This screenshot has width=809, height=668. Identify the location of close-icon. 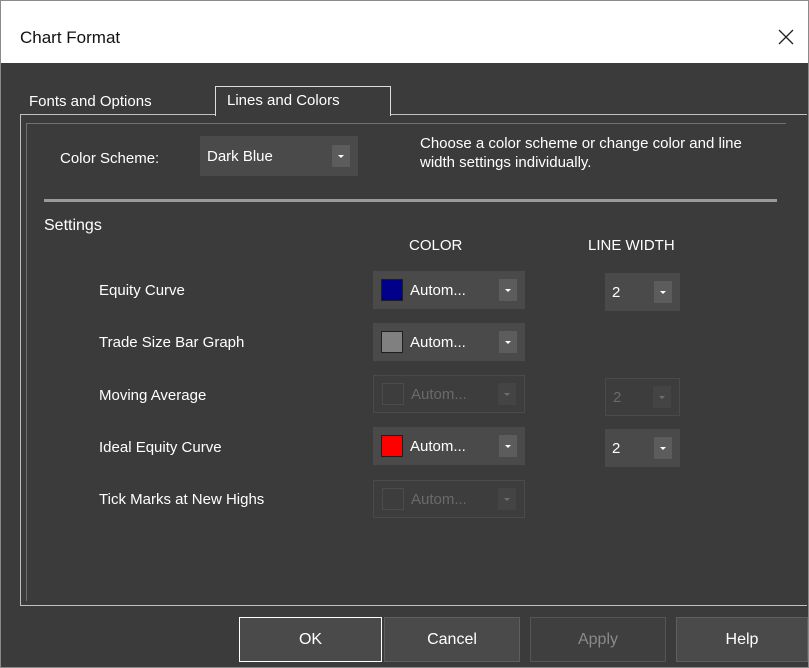
(786, 37).